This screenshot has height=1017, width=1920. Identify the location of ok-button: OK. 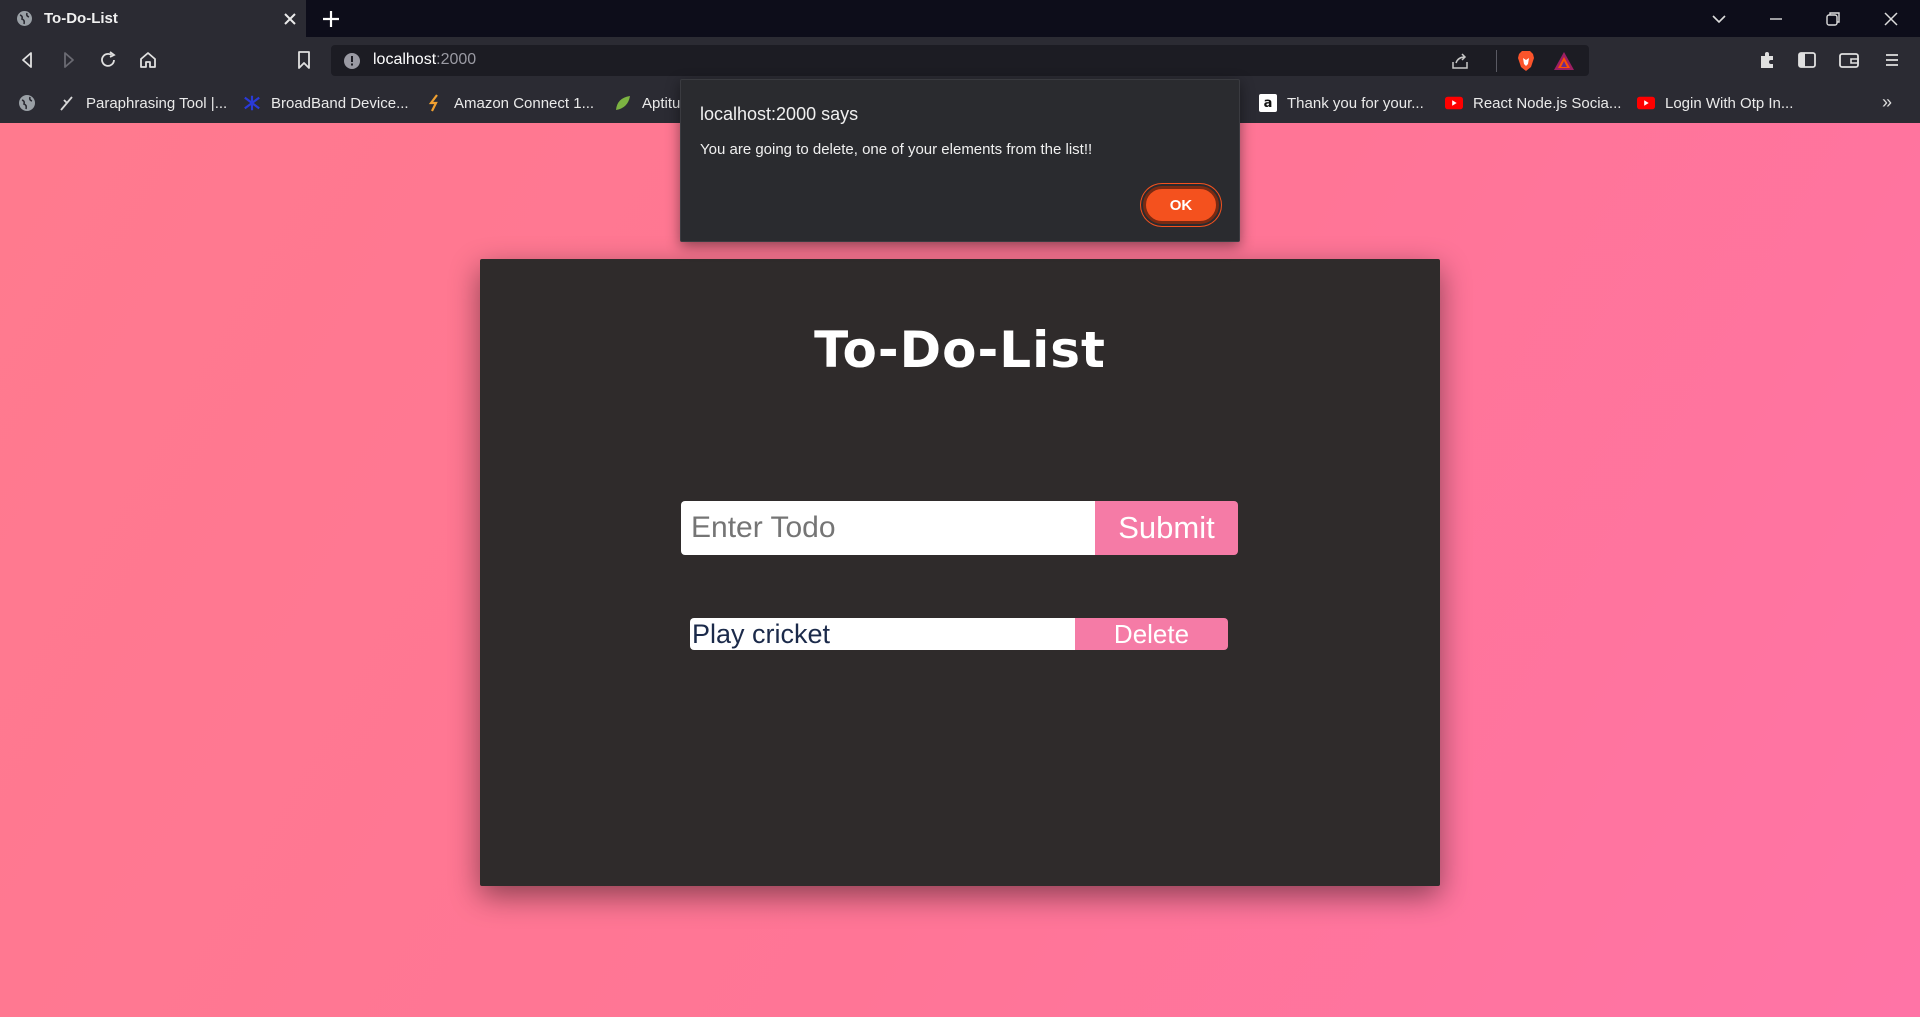
(1181, 205).